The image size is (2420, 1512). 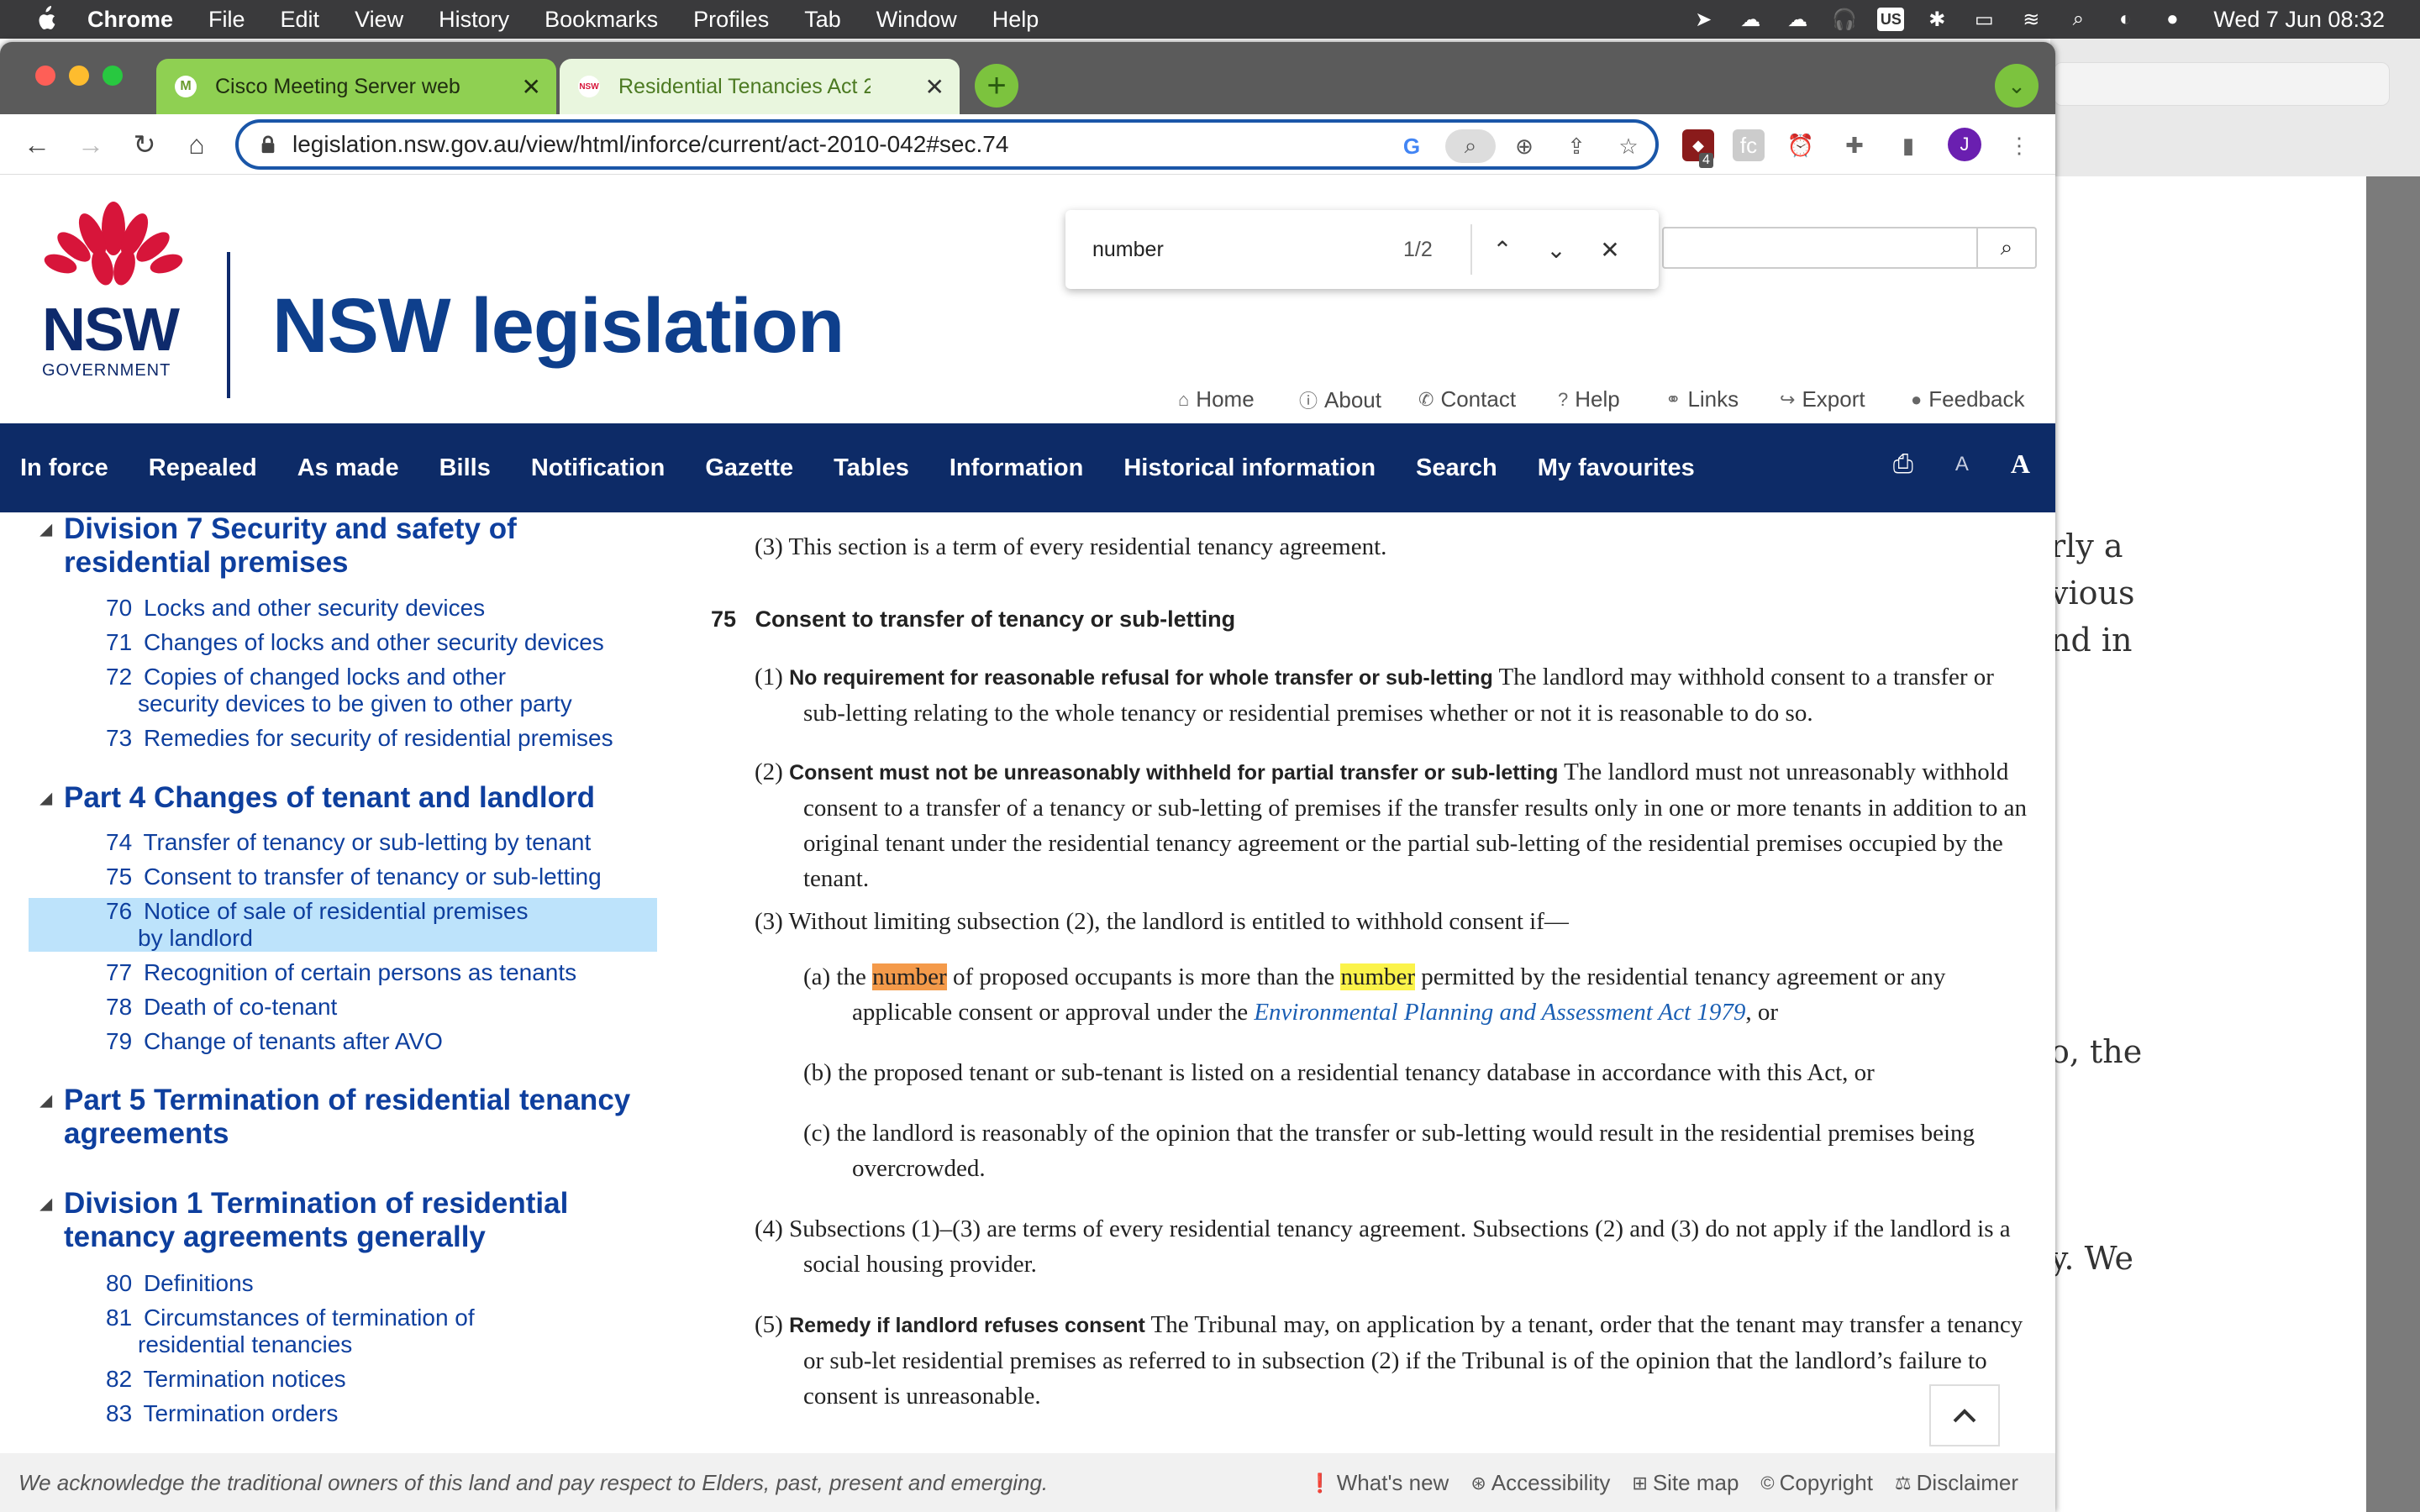 What do you see at coordinates (1750, 19) in the screenshot?
I see `bell-icon: ☁` at bounding box center [1750, 19].